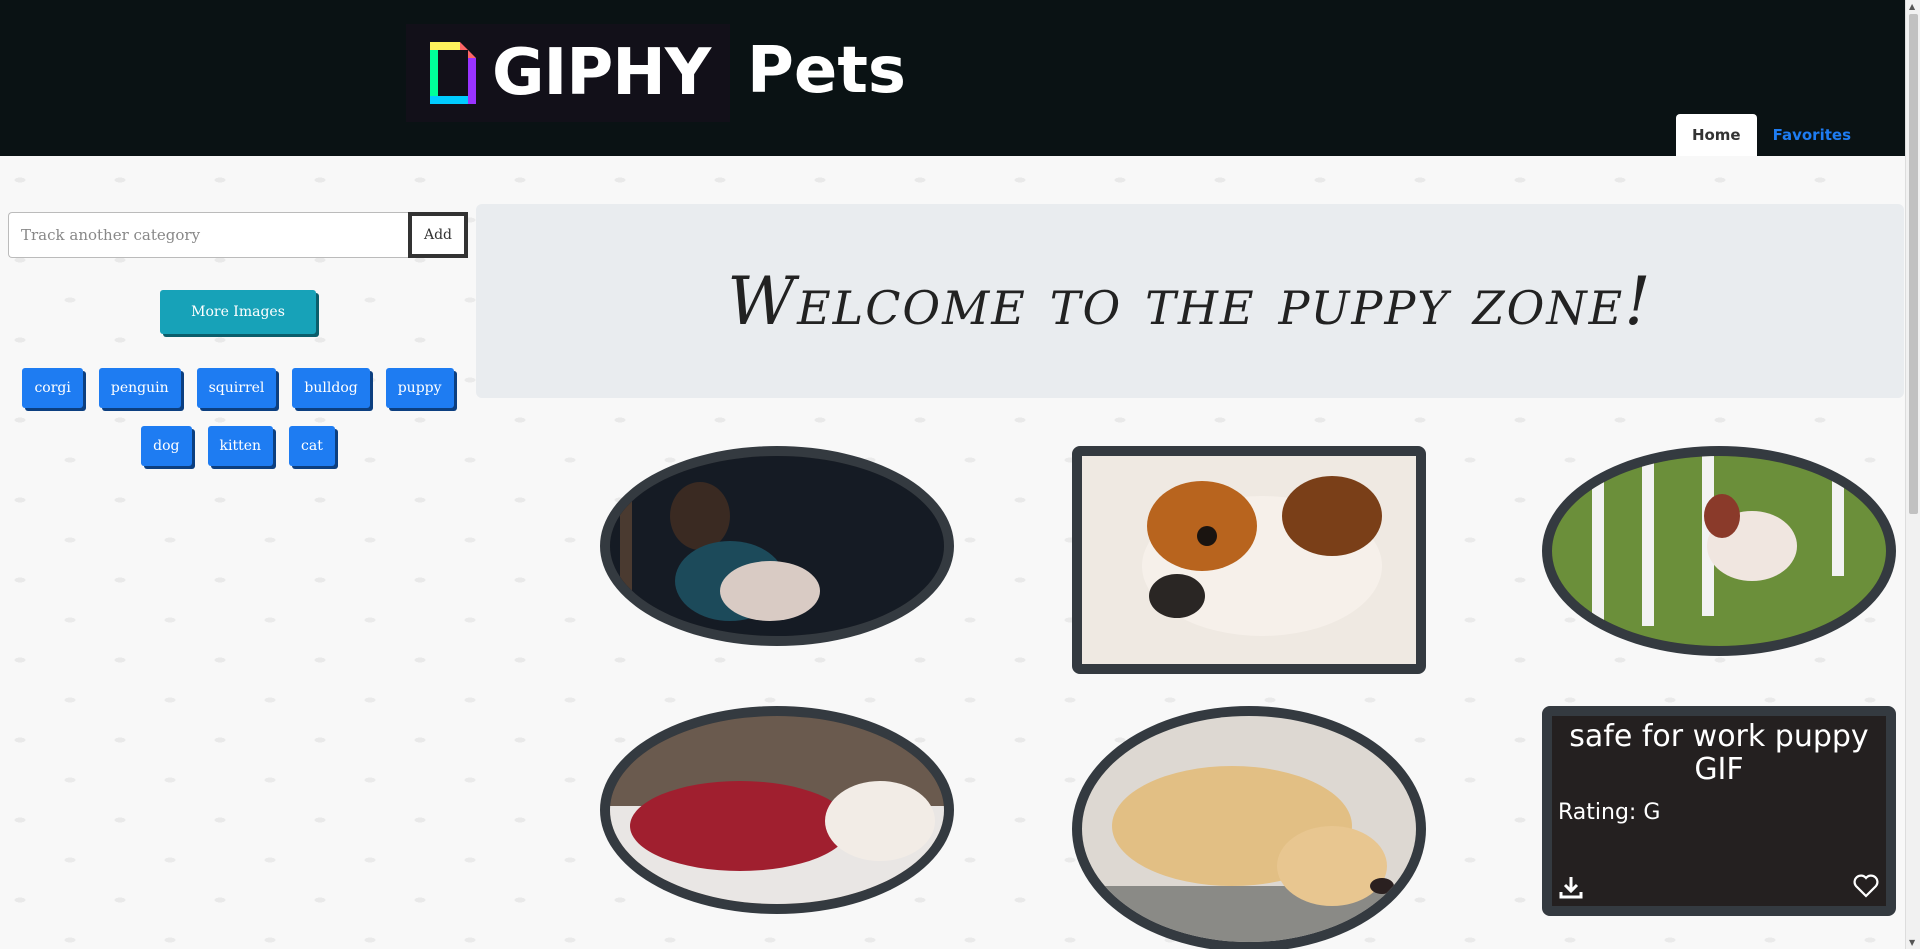  I want to click on tab-home: Home, so click(1716, 135).